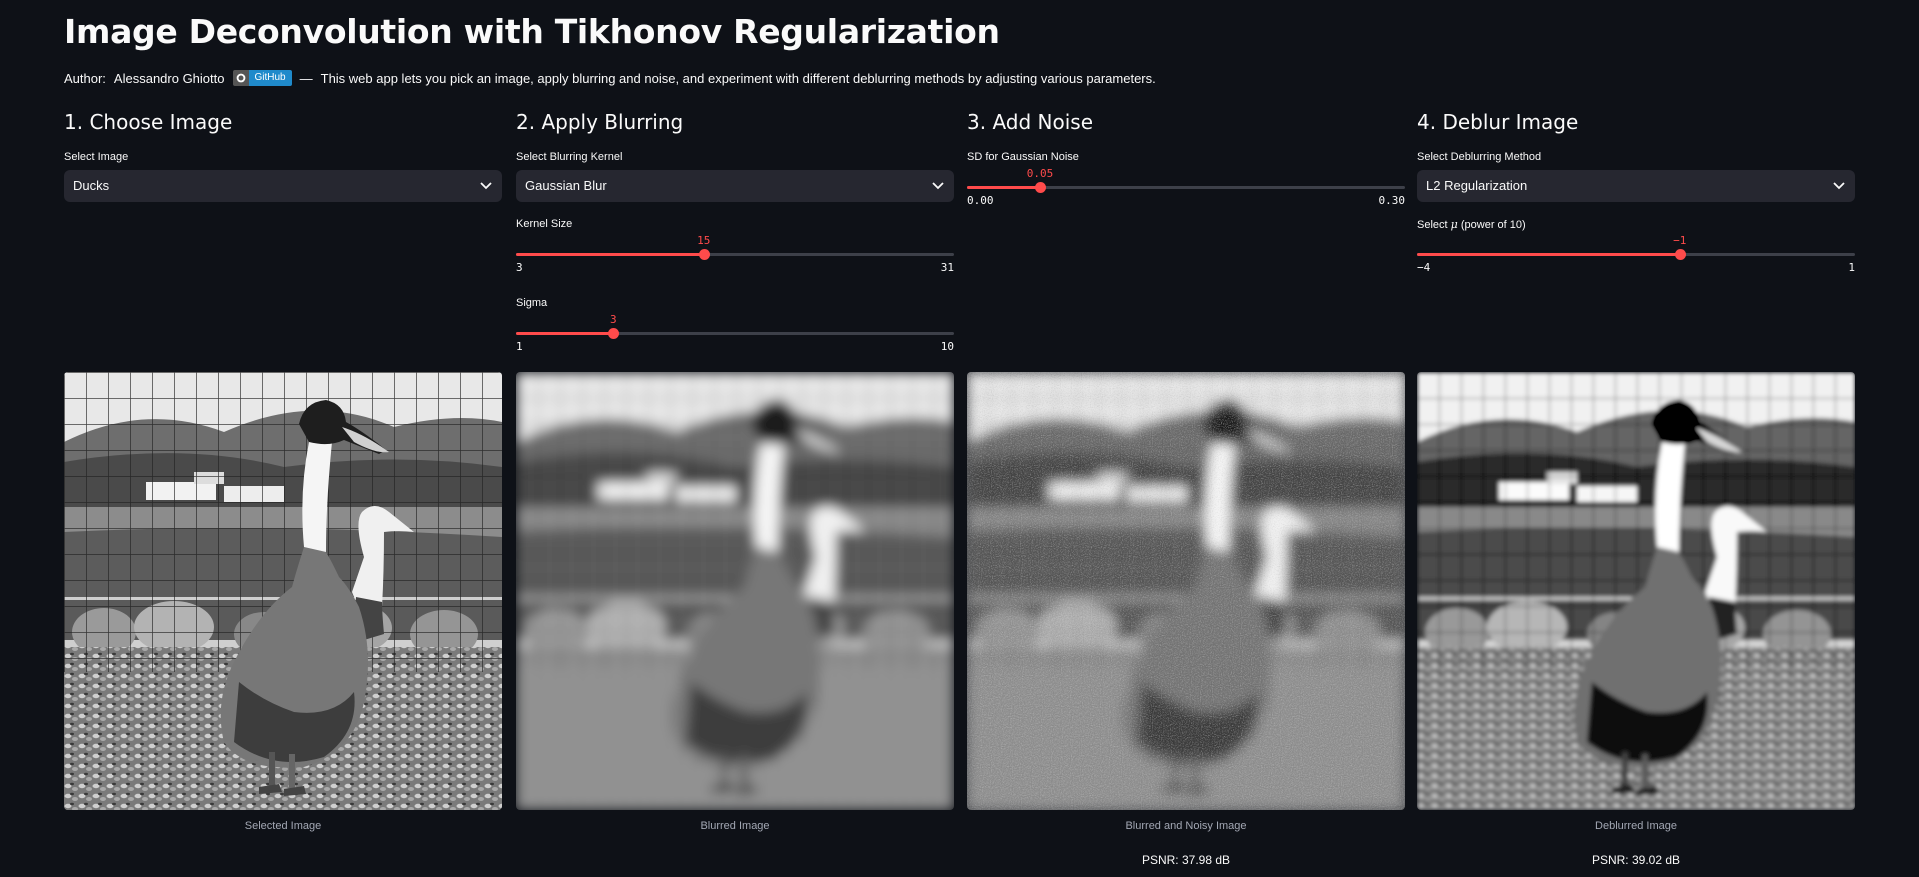 The height and width of the screenshot is (877, 1919). Describe the element at coordinates (947, 267) in the screenshot. I see `slider-max: 31` at that location.